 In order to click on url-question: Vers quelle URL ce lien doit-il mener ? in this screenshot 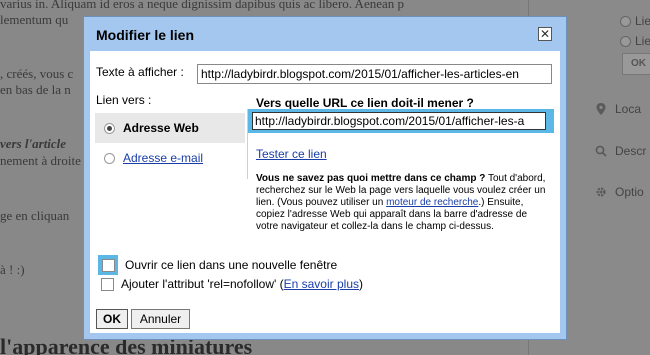, I will do `click(365, 103)`.